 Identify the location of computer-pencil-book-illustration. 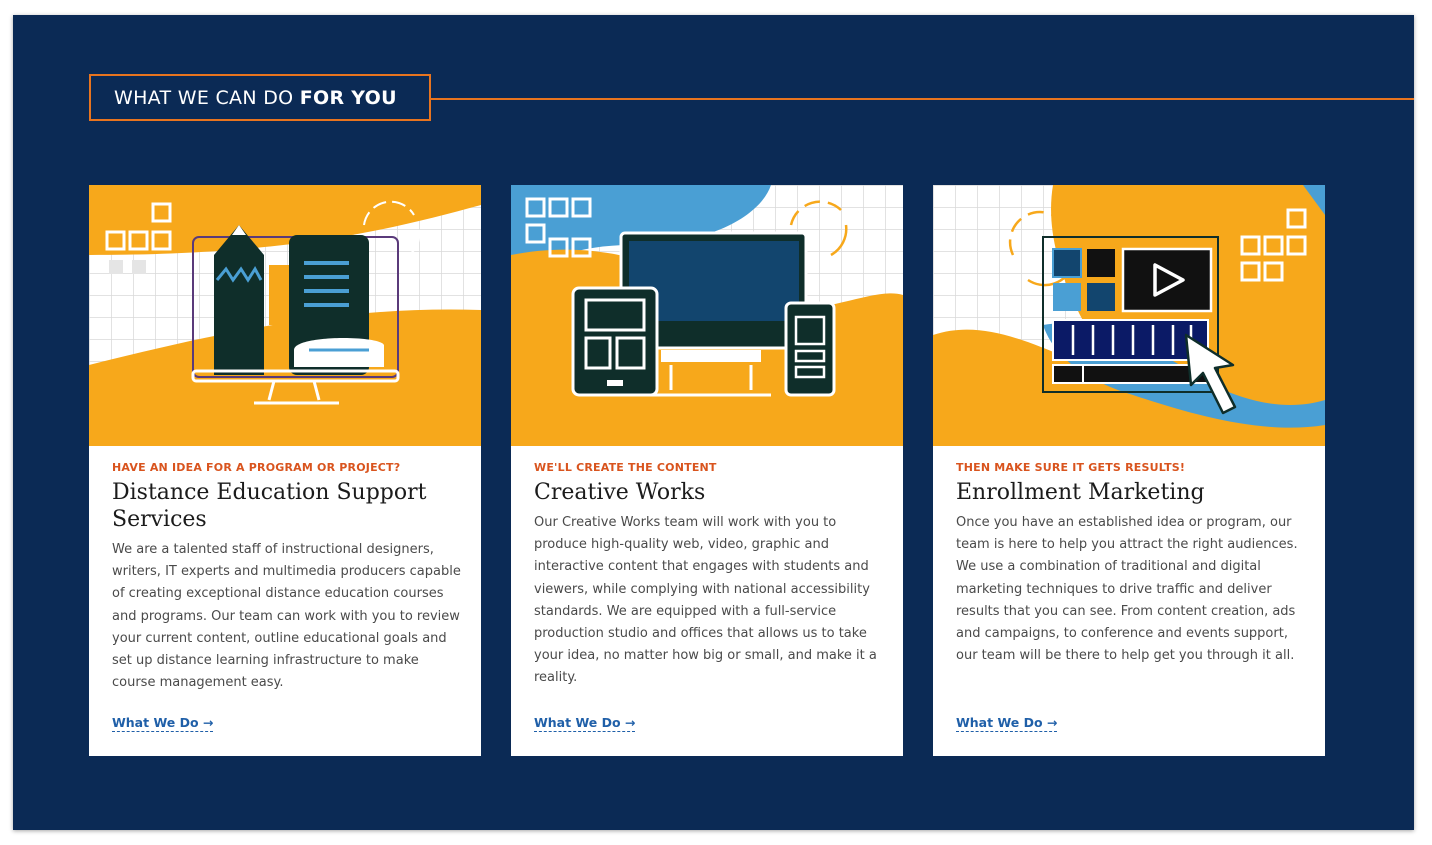
(285, 315).